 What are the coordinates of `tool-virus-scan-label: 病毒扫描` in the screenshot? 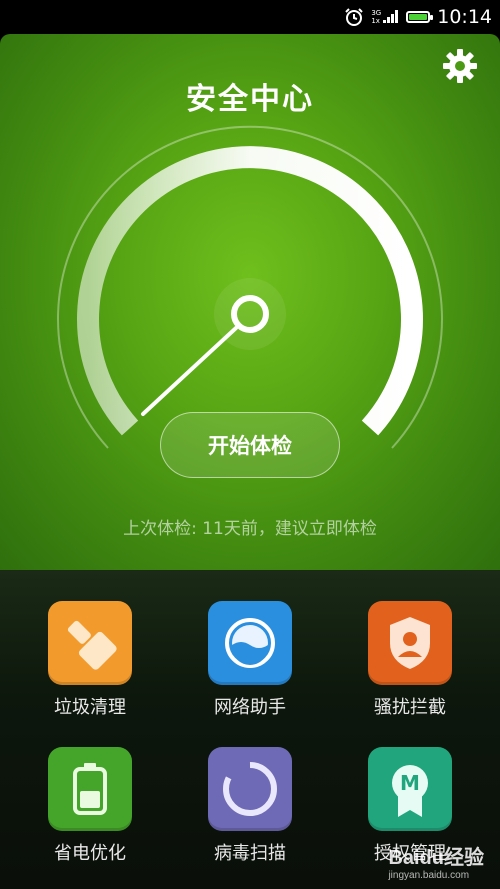 It's located at (250, 853).